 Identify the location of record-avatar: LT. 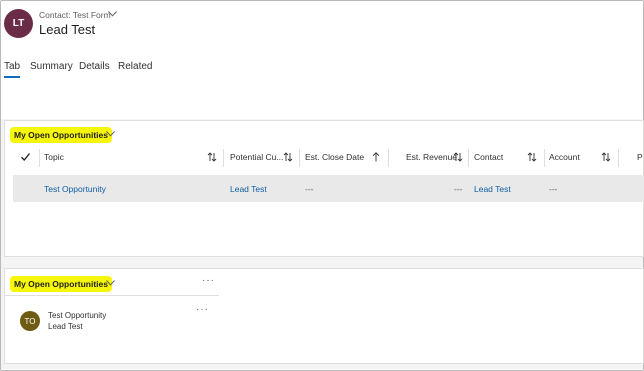
(18, 23).